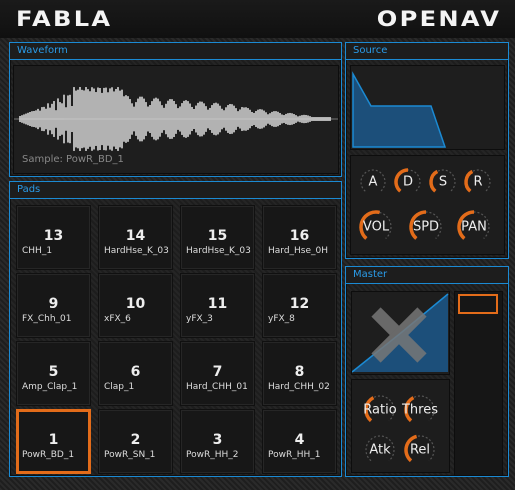  I want to click on pad-number: 1, so click(53, 440).